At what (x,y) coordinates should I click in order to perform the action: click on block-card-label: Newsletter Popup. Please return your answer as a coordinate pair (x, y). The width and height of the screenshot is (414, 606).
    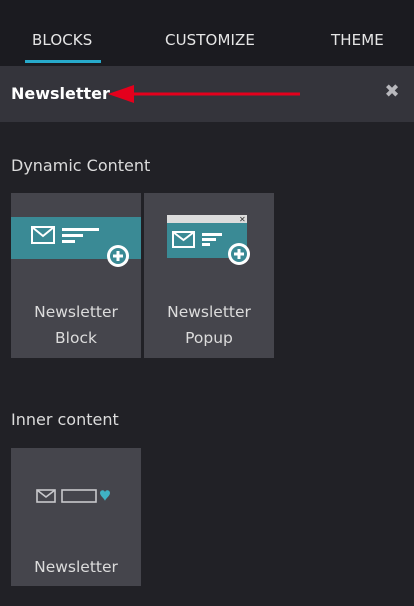
    Looking at the image, I should click on (209, 325).